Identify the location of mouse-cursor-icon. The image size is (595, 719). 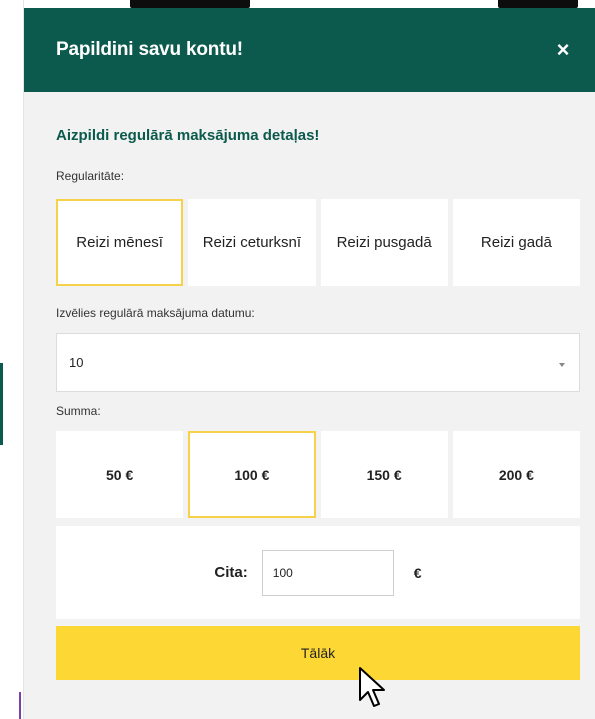
(372, 687).